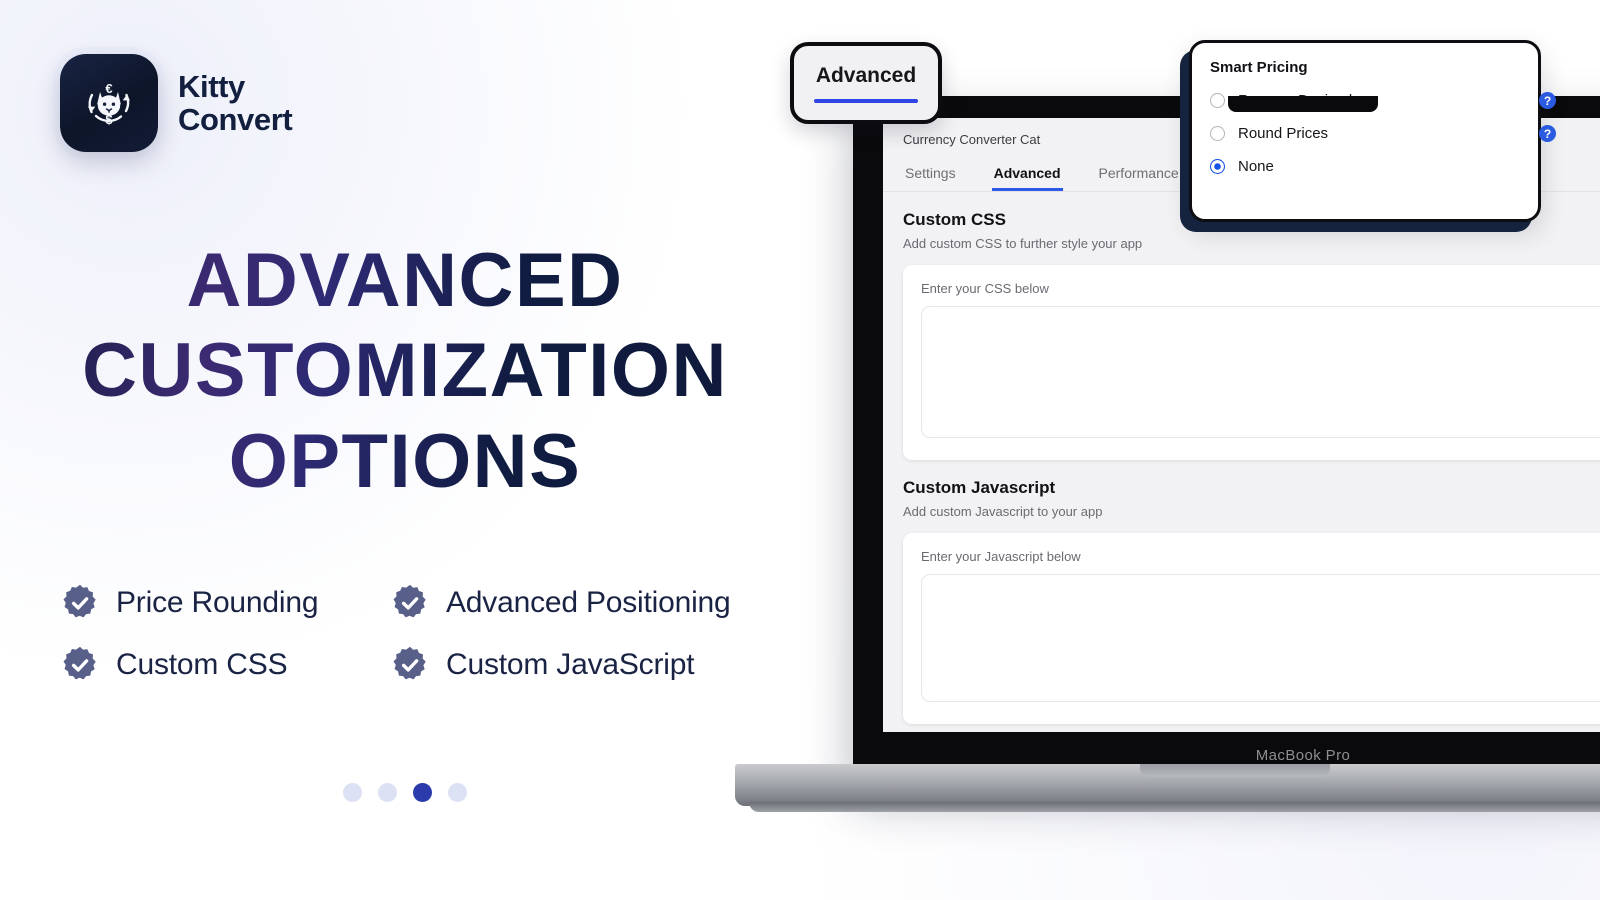  I want to click on radio-round-prices, so click(1217, 133).